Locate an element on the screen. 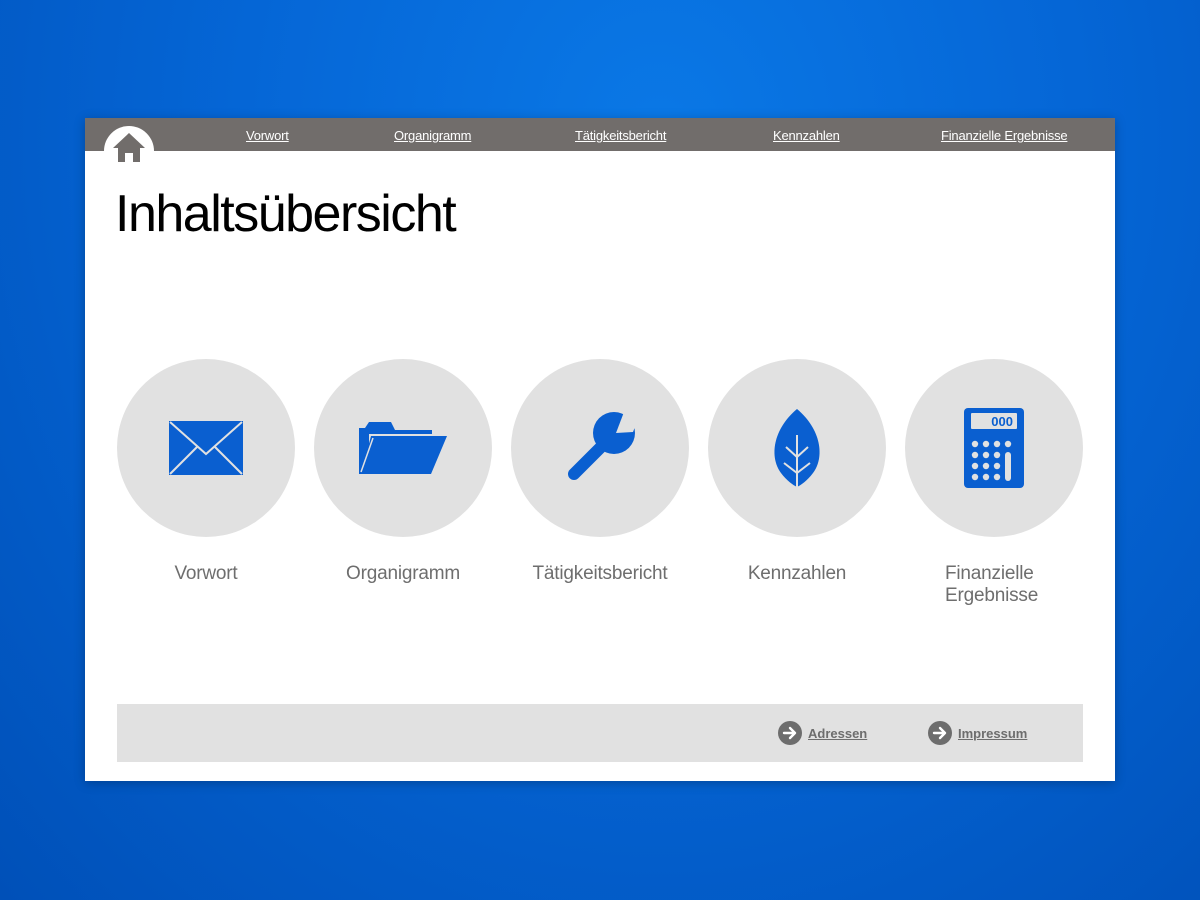 The image size is (1200, 900). footer-link-impressum: Impressum is located at coordinates (977, 733).